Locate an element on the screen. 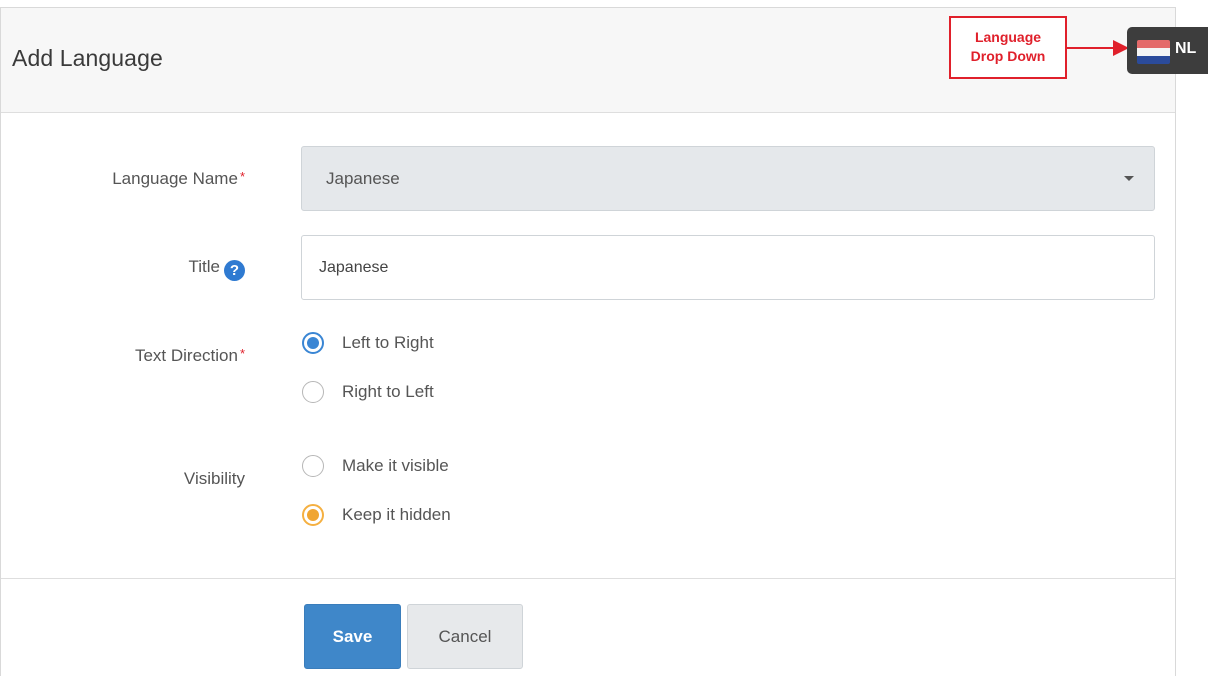 Image resolution: width=1208 pixels, height=676 pixels. radio-label: Make it visible is located at coordinates (395, 465).